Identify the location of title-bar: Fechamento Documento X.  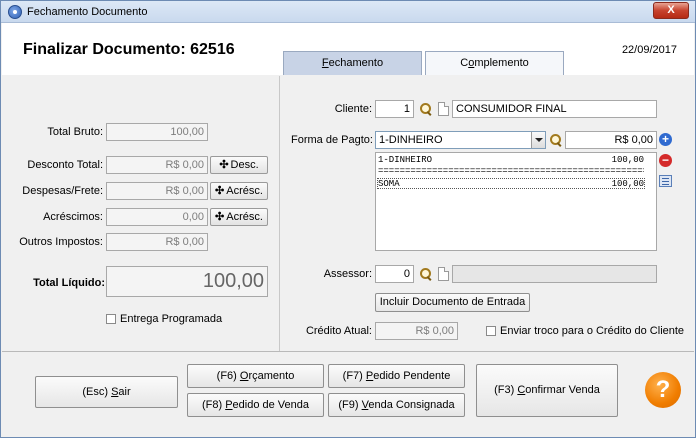
(348, 12).